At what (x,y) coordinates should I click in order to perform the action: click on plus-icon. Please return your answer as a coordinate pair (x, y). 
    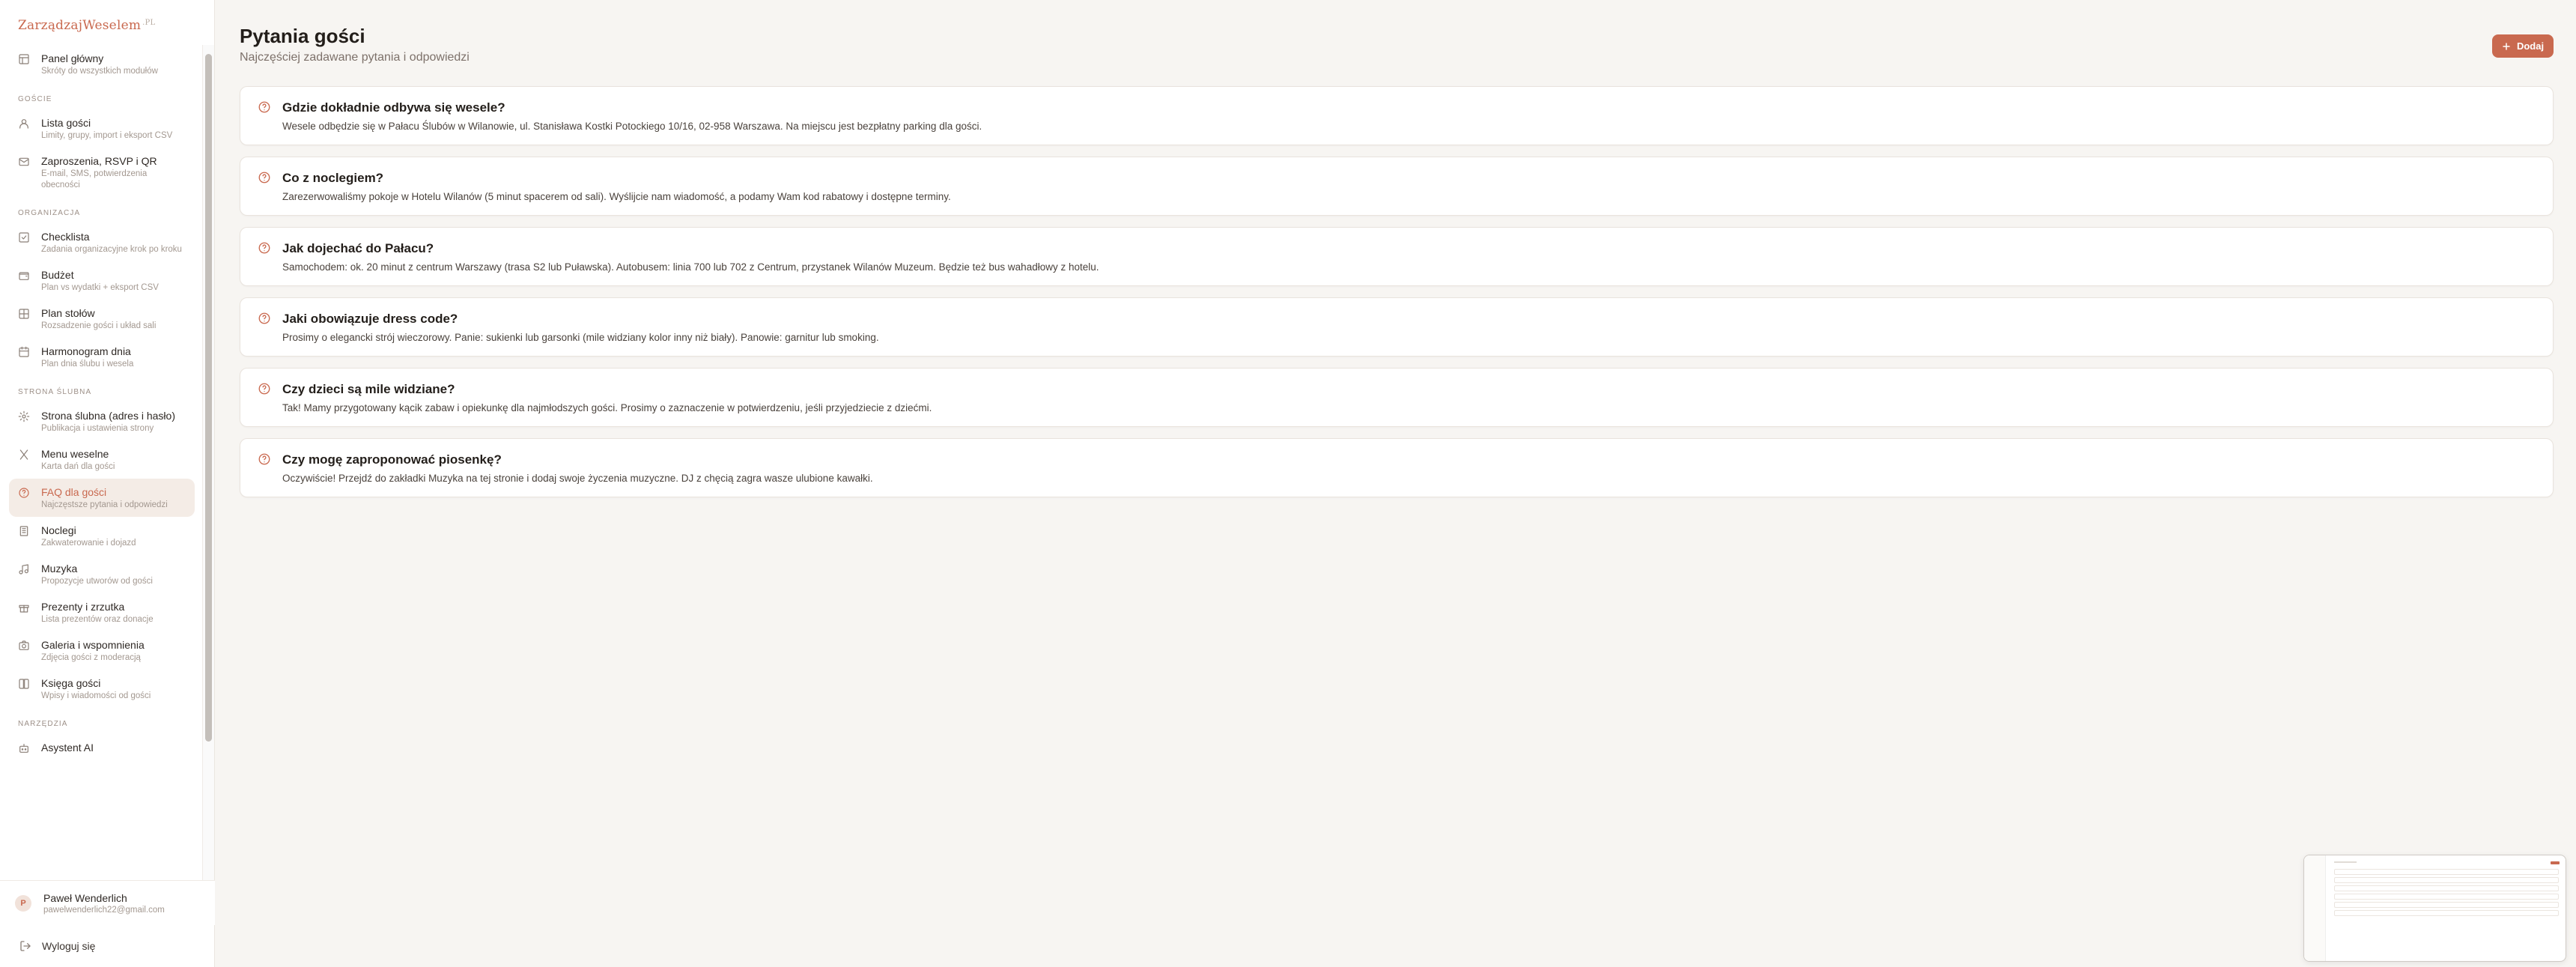
    Looking at the image, I should click on (2506, 46).